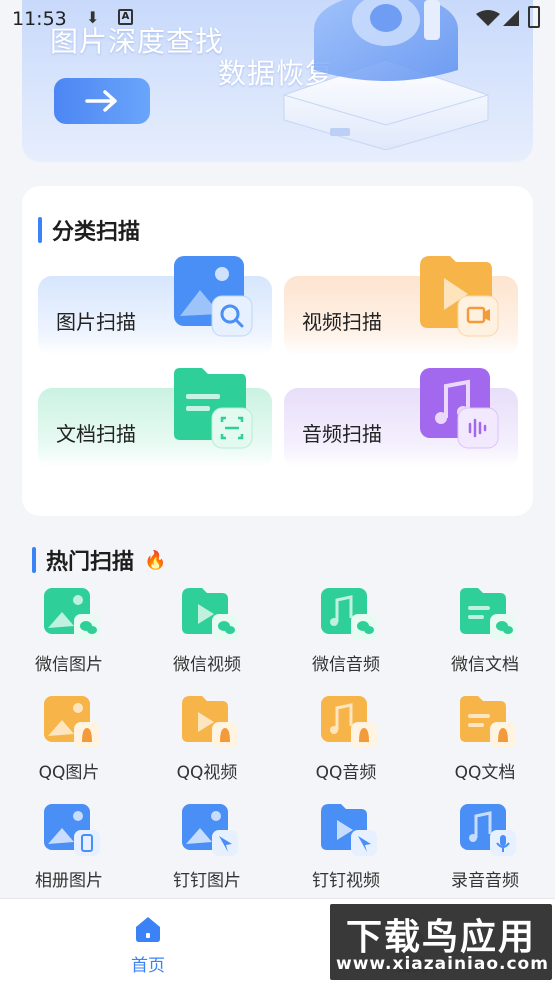 The image size is (555, 982). What do you see at coordinates (69, 881) in the screenshot?
I see `hot-item-label: 相册图片` at bounding box center [69, 881].